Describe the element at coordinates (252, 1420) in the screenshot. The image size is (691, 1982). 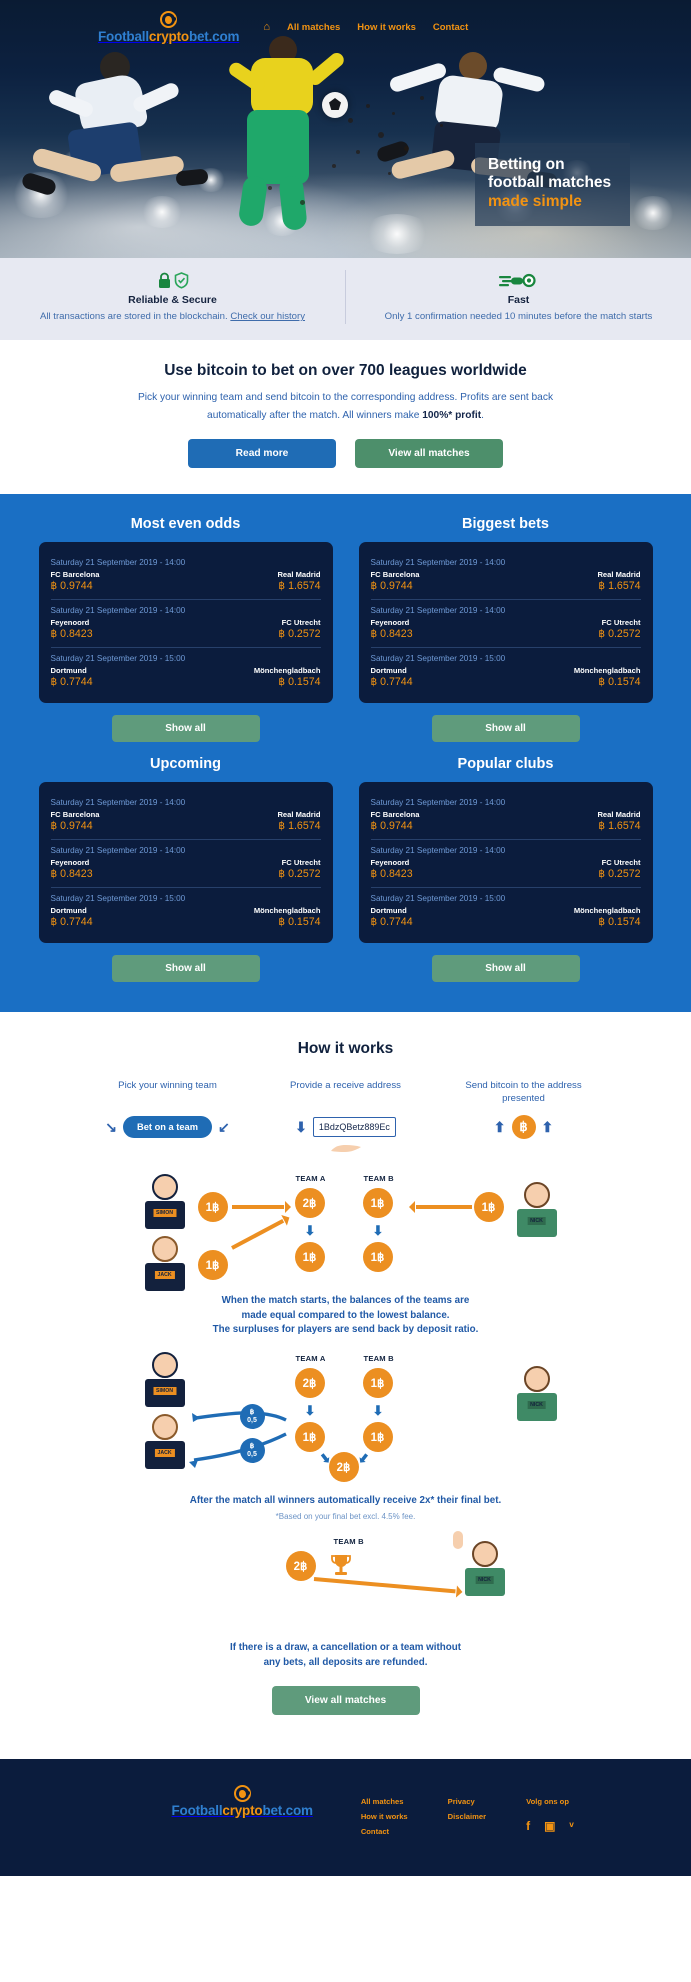
I see `refund-top-amount: 0,5` at that location.